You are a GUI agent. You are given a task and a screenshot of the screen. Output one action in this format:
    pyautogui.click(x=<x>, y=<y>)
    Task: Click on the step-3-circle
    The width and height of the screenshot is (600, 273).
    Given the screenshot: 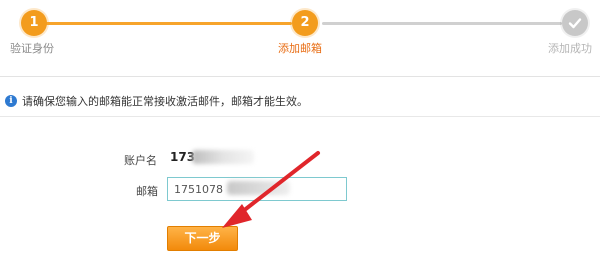 What is the action you would take?
    pyautogui.click(x=575, y=23)
    